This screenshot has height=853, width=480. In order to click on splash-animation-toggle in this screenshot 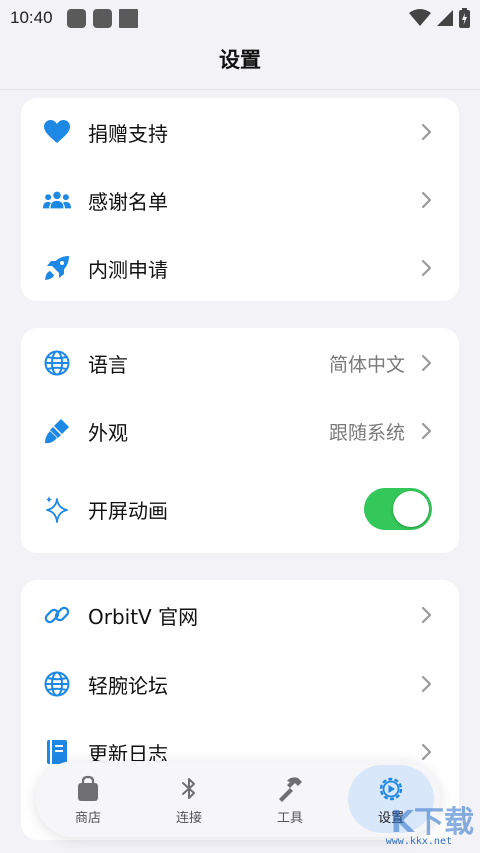, I will do `click(398, 509)`.